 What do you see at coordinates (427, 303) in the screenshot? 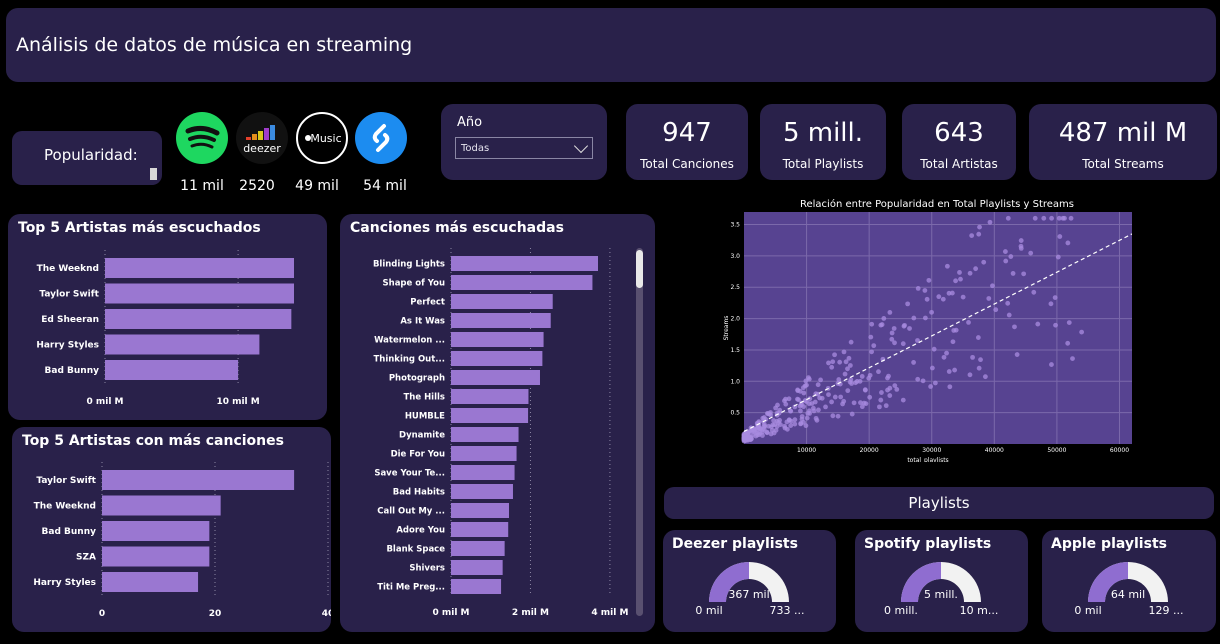
I see `category-label: Perfect` at bounding box center [427, 303].